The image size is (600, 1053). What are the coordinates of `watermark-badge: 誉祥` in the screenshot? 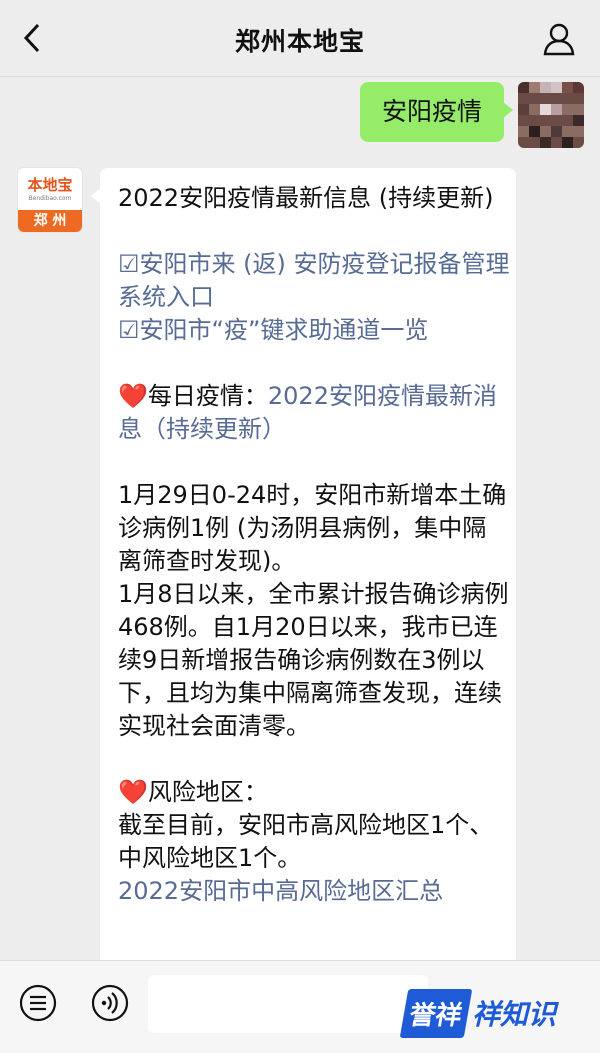 It's located at (436, 1013).